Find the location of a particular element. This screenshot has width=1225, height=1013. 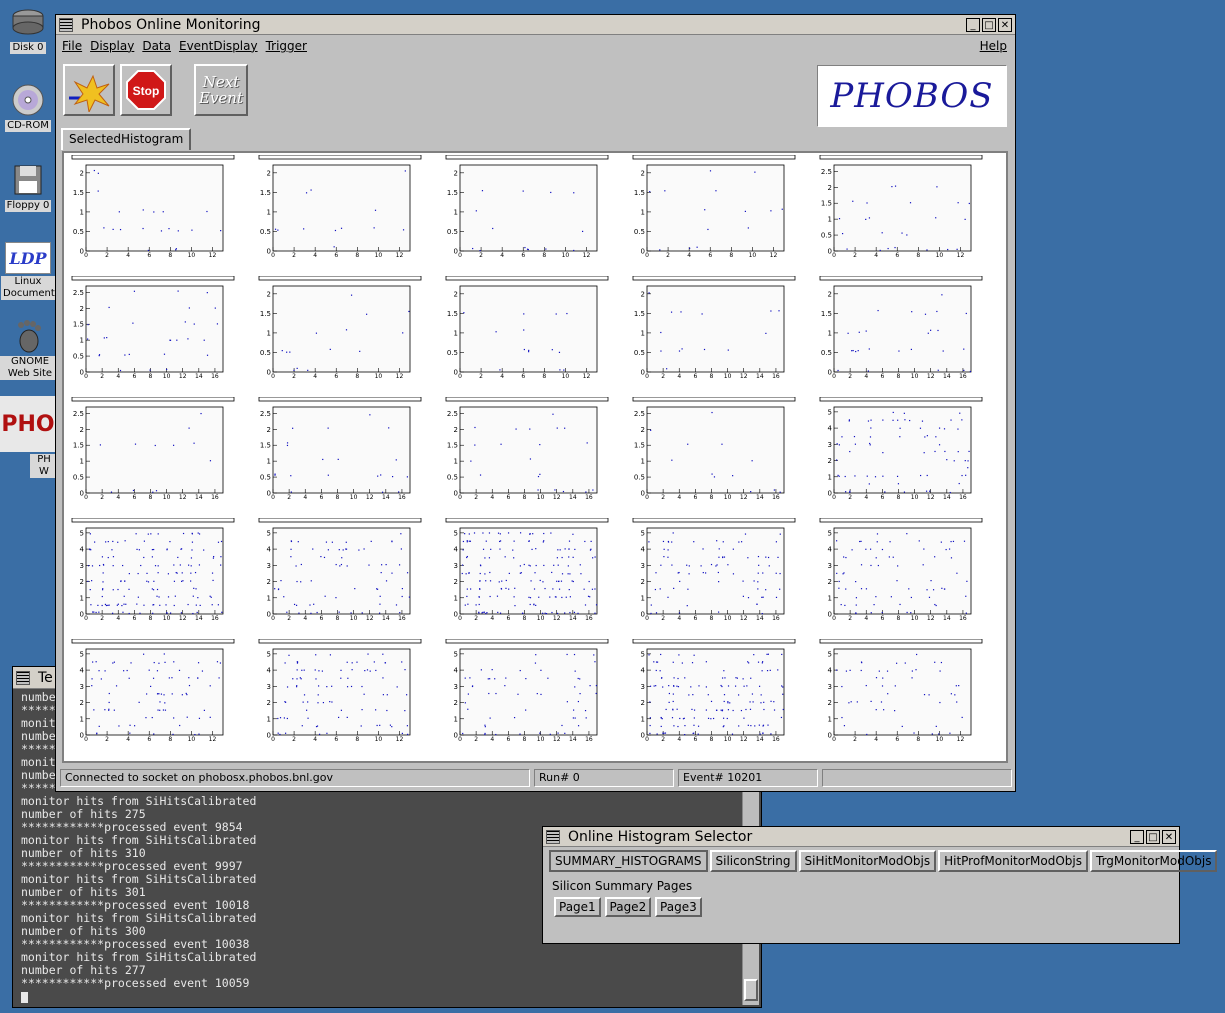

menu-data: Data is located at coordinates (156, 46).